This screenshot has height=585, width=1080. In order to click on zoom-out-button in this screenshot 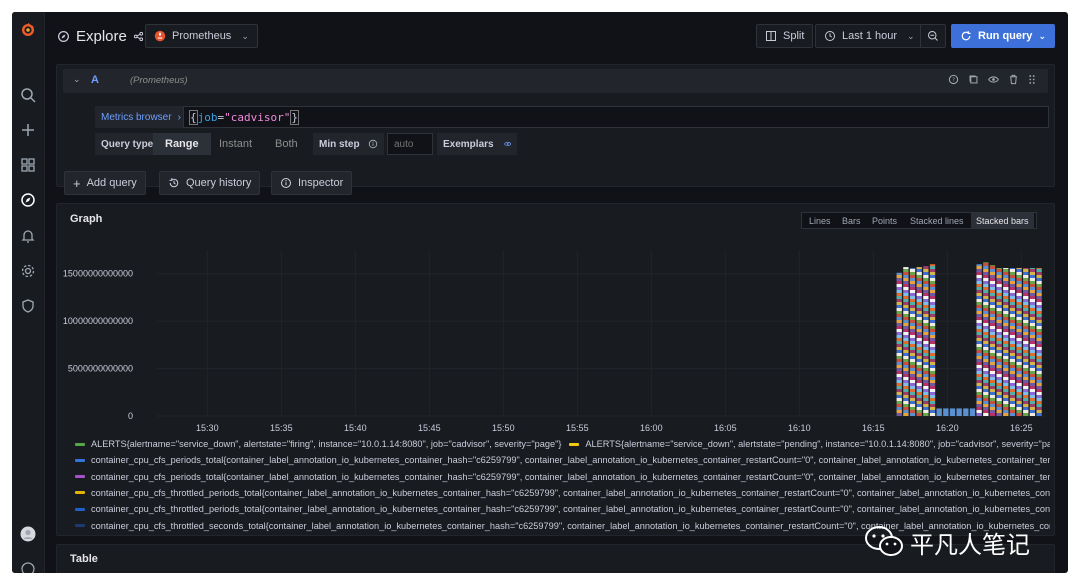, I will do `click(933, 36)`.